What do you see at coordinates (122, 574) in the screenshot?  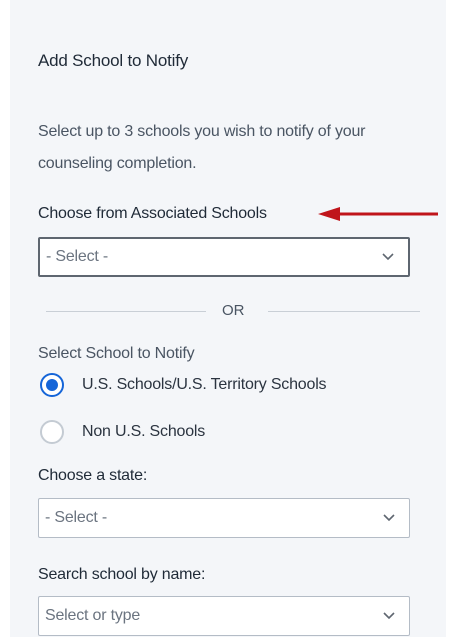 I see `search-school-label: Search school by name:` at bounding box center [122, 574].